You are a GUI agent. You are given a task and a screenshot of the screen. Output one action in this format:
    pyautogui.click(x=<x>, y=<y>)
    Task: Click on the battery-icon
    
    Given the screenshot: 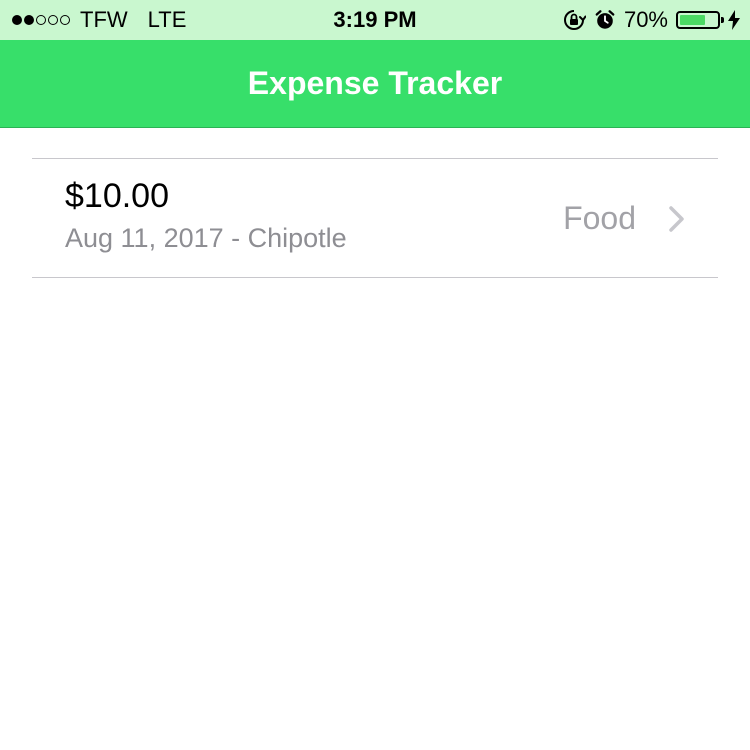 What is the action you would take?
    pyautogui.click(x=700, y=20)
    